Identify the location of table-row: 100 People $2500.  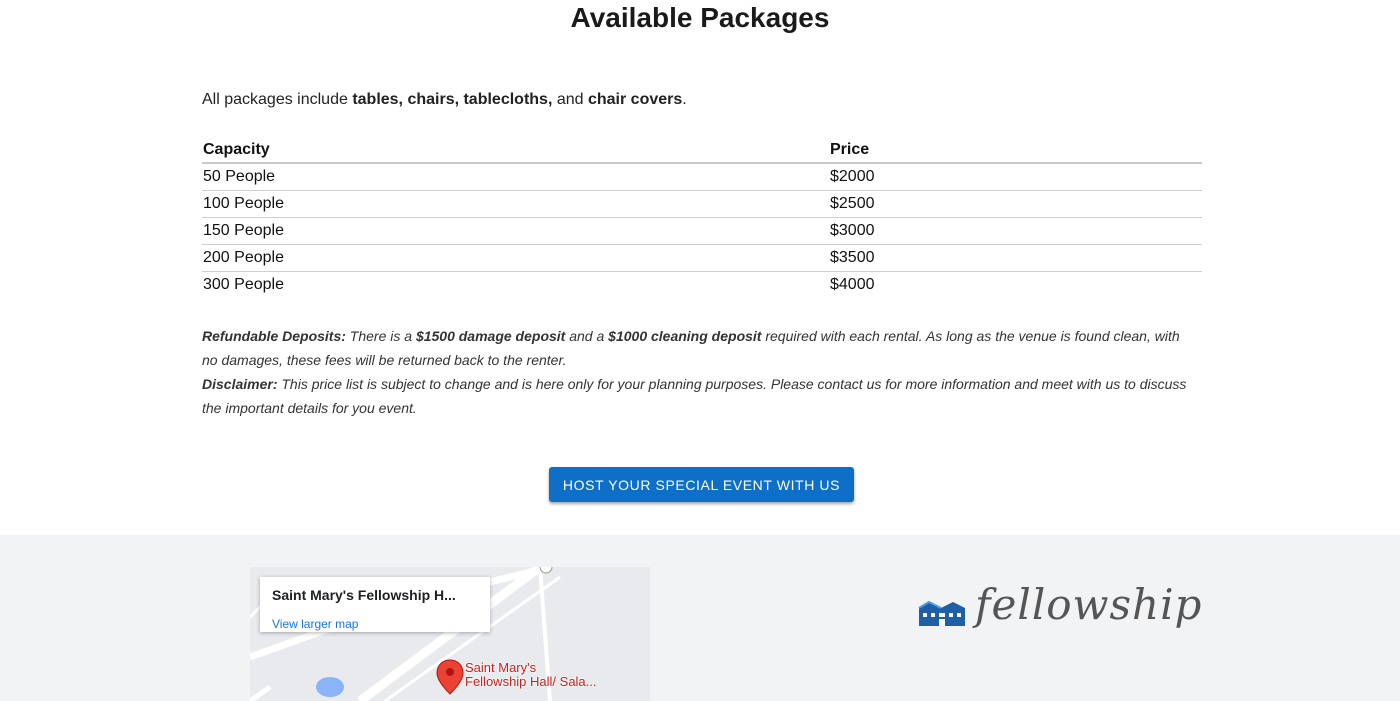
(702, 204).